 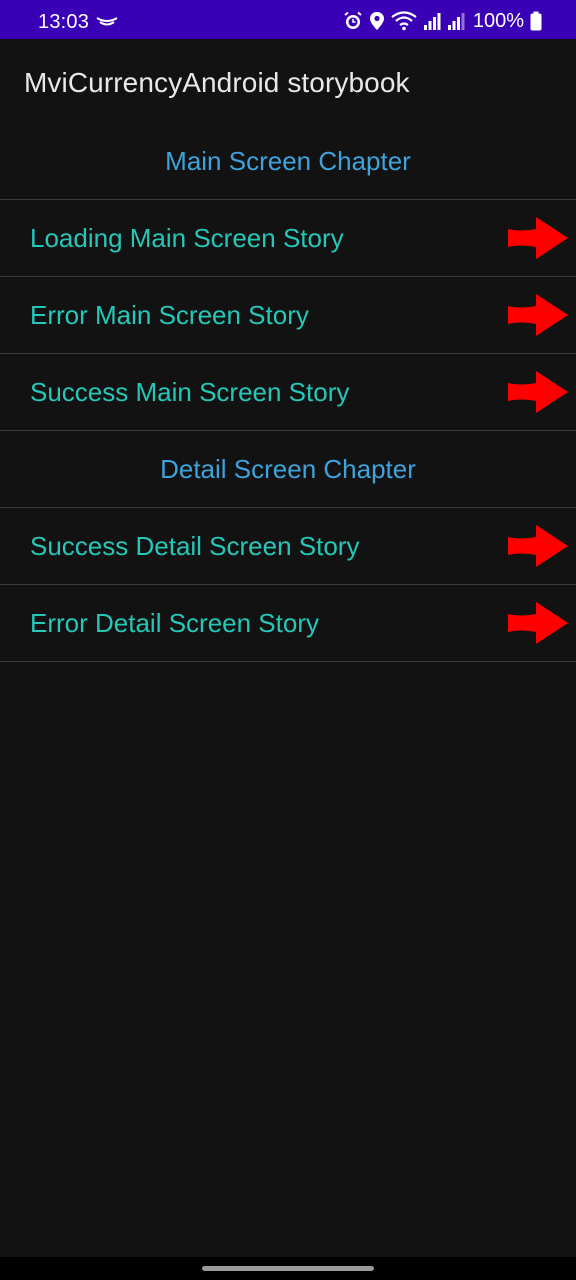 I want to click on chapter-header-detail-screen: Detail Screen Chapter, so click(x=288, y=469).